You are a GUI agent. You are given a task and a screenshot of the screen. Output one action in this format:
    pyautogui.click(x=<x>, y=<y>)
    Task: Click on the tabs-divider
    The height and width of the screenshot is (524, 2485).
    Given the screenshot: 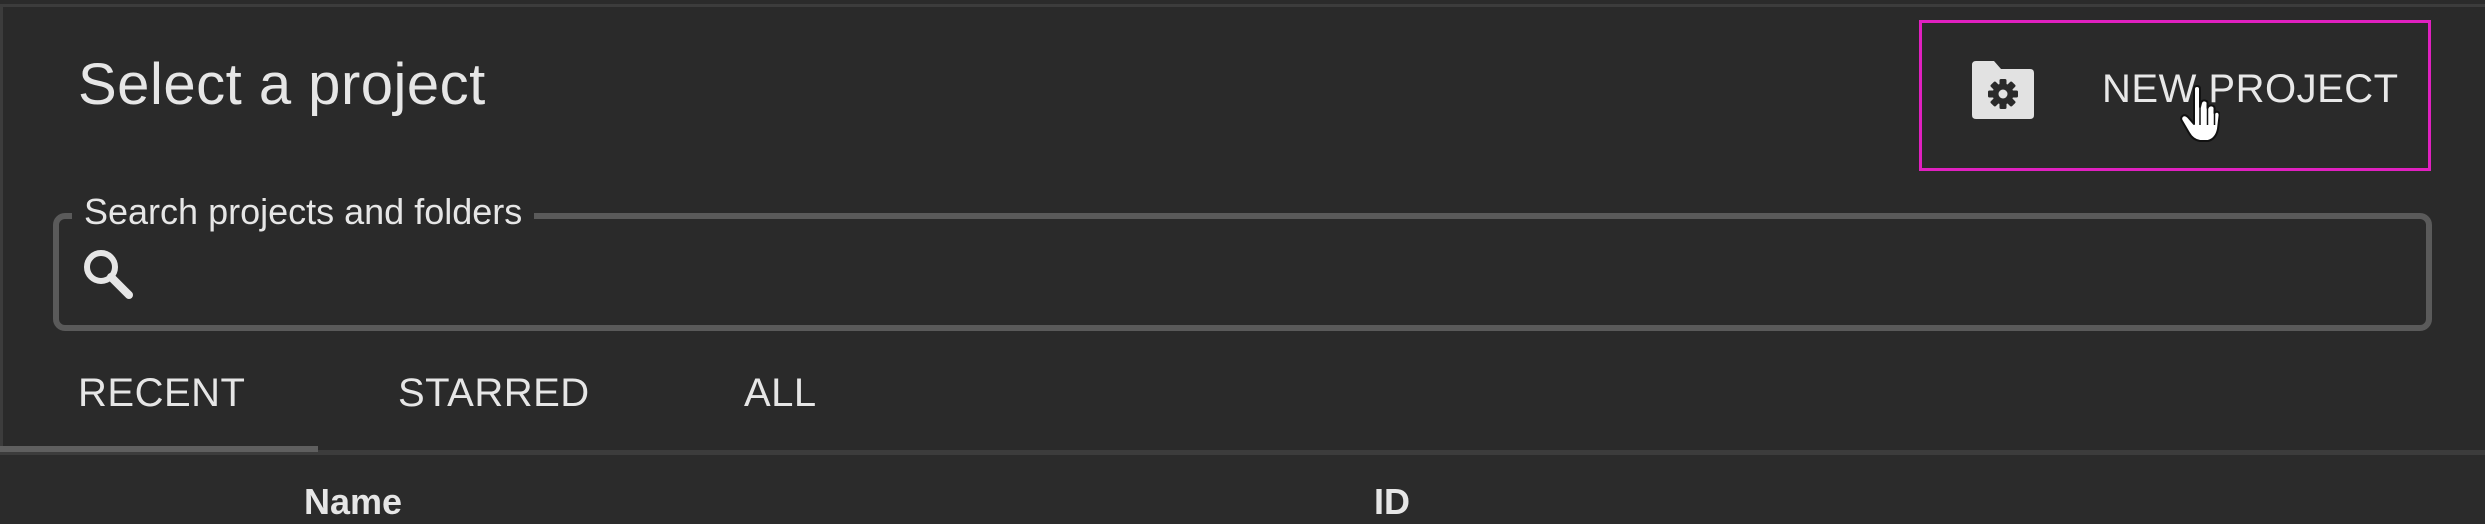 What is the action you would take?
    pyautogui.click(x=1242, y=453)
    